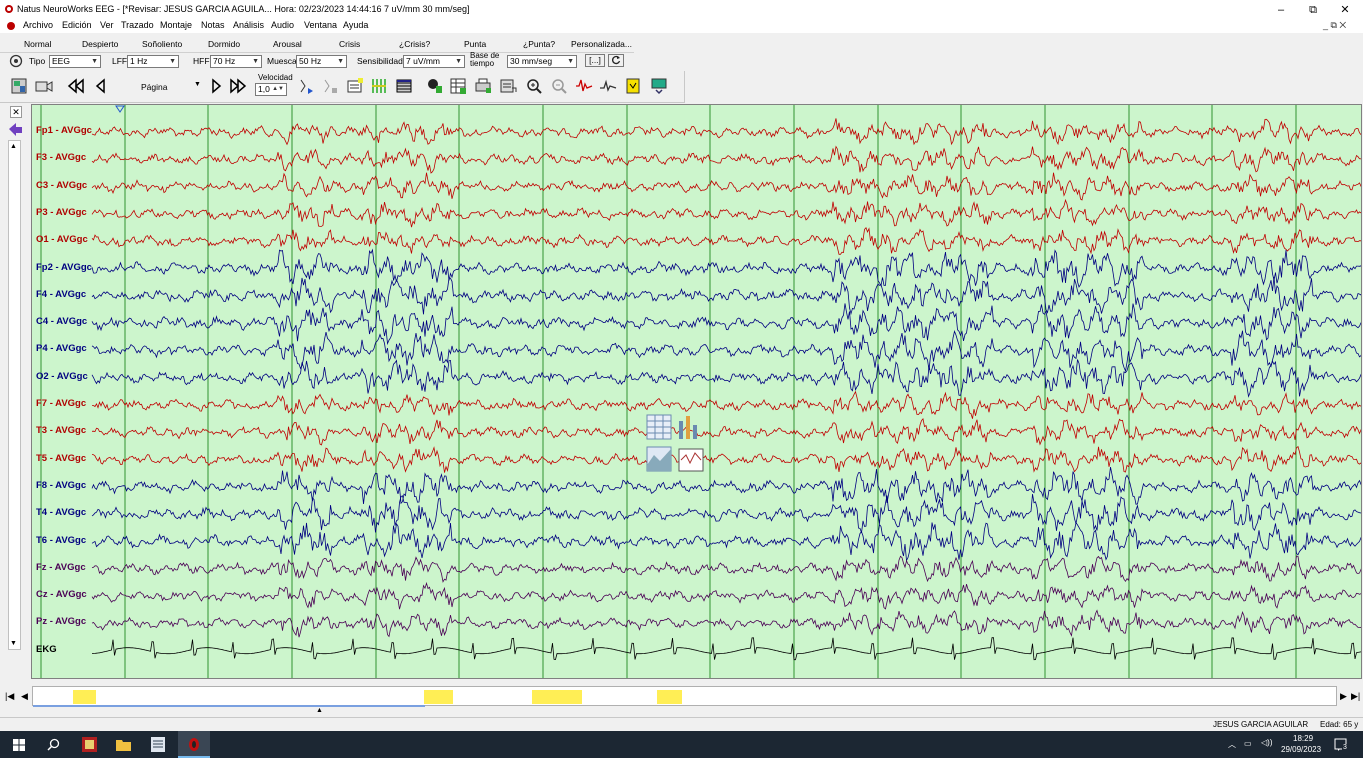 The width and height of the screenshot is (1363, 758). What do you see at coordinates (238, 86) in the screenshot?
I see `forward-fast-button` at bounding box center [238, 86].